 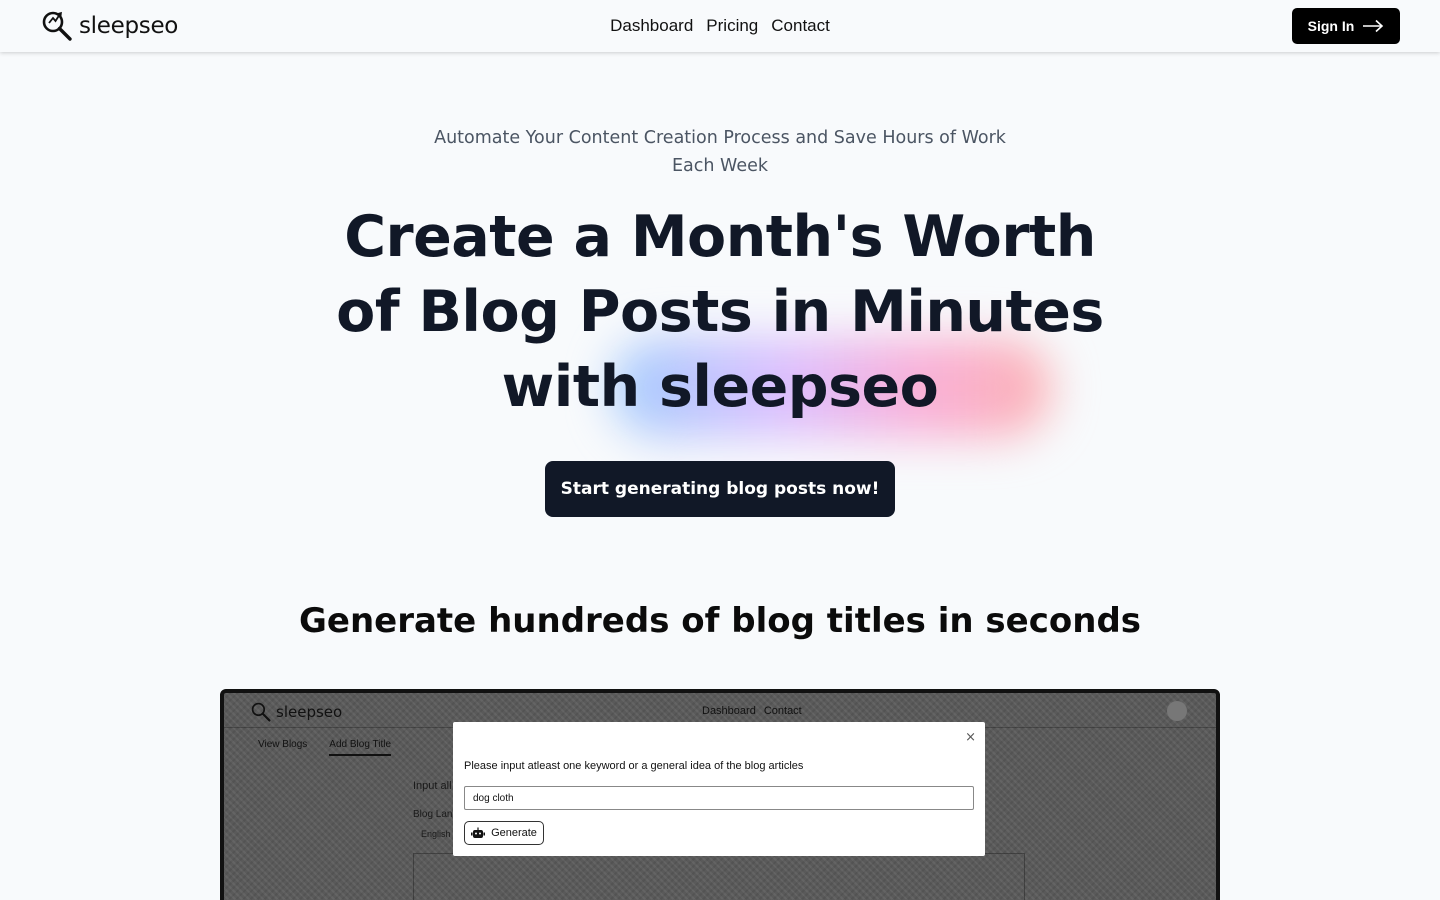 What do you see at coordinates (1373, 26) in the screenshot?
I see `arrow-right-icon` at bounding box center [1373, 26].